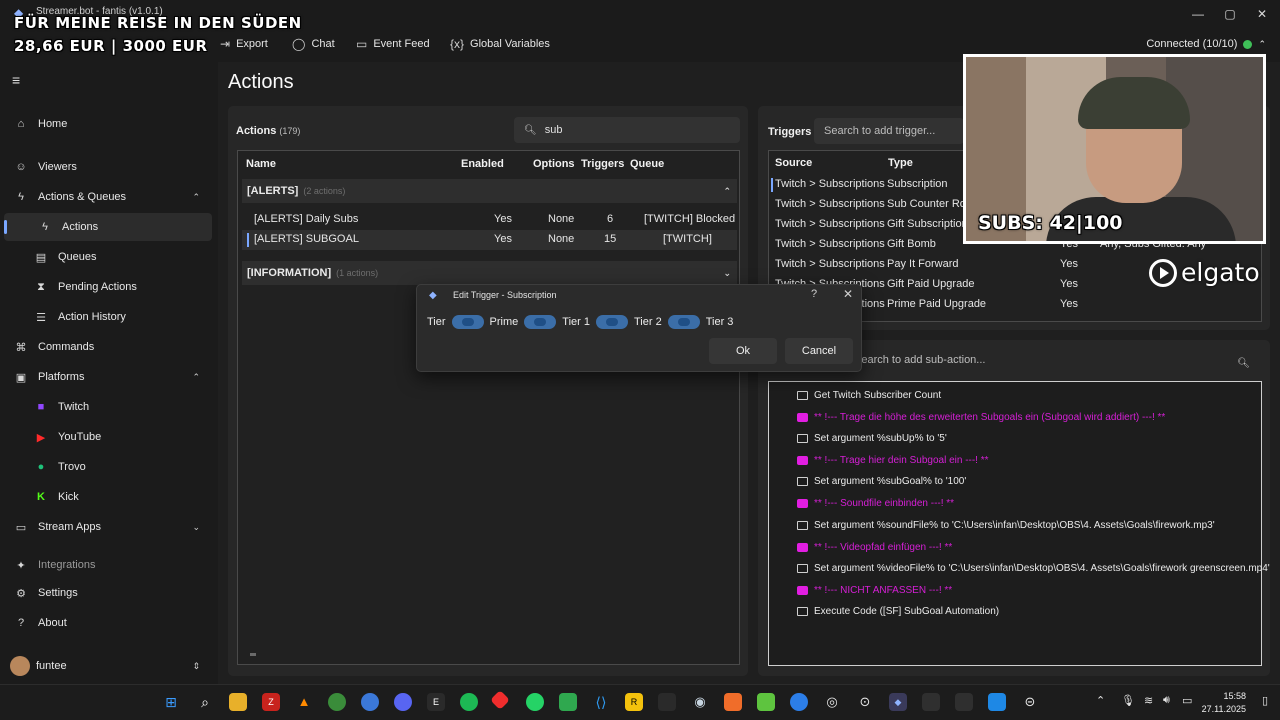  What do you see at coordinates (1262, 14) in the screenshot?
I see `close-button: ✕` at bounding box center [1262, 14].